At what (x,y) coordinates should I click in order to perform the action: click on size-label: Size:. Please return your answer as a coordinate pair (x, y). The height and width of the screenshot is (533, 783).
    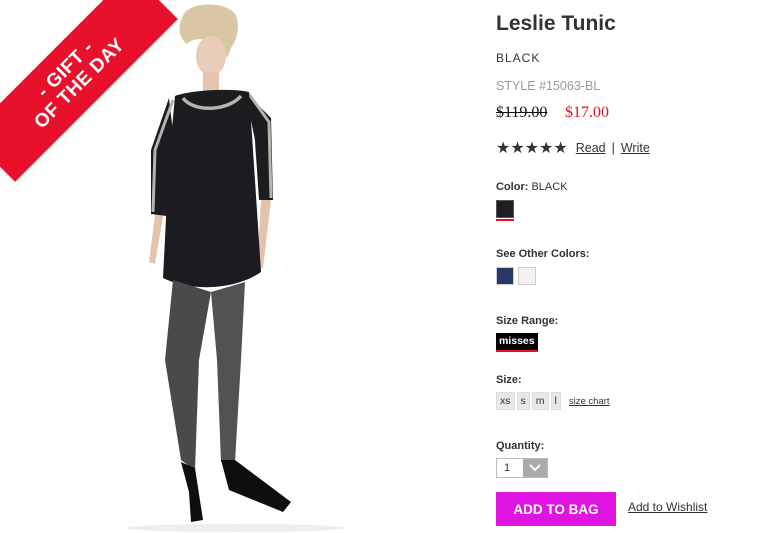
    Looking at the image, I should click on (509, 380).